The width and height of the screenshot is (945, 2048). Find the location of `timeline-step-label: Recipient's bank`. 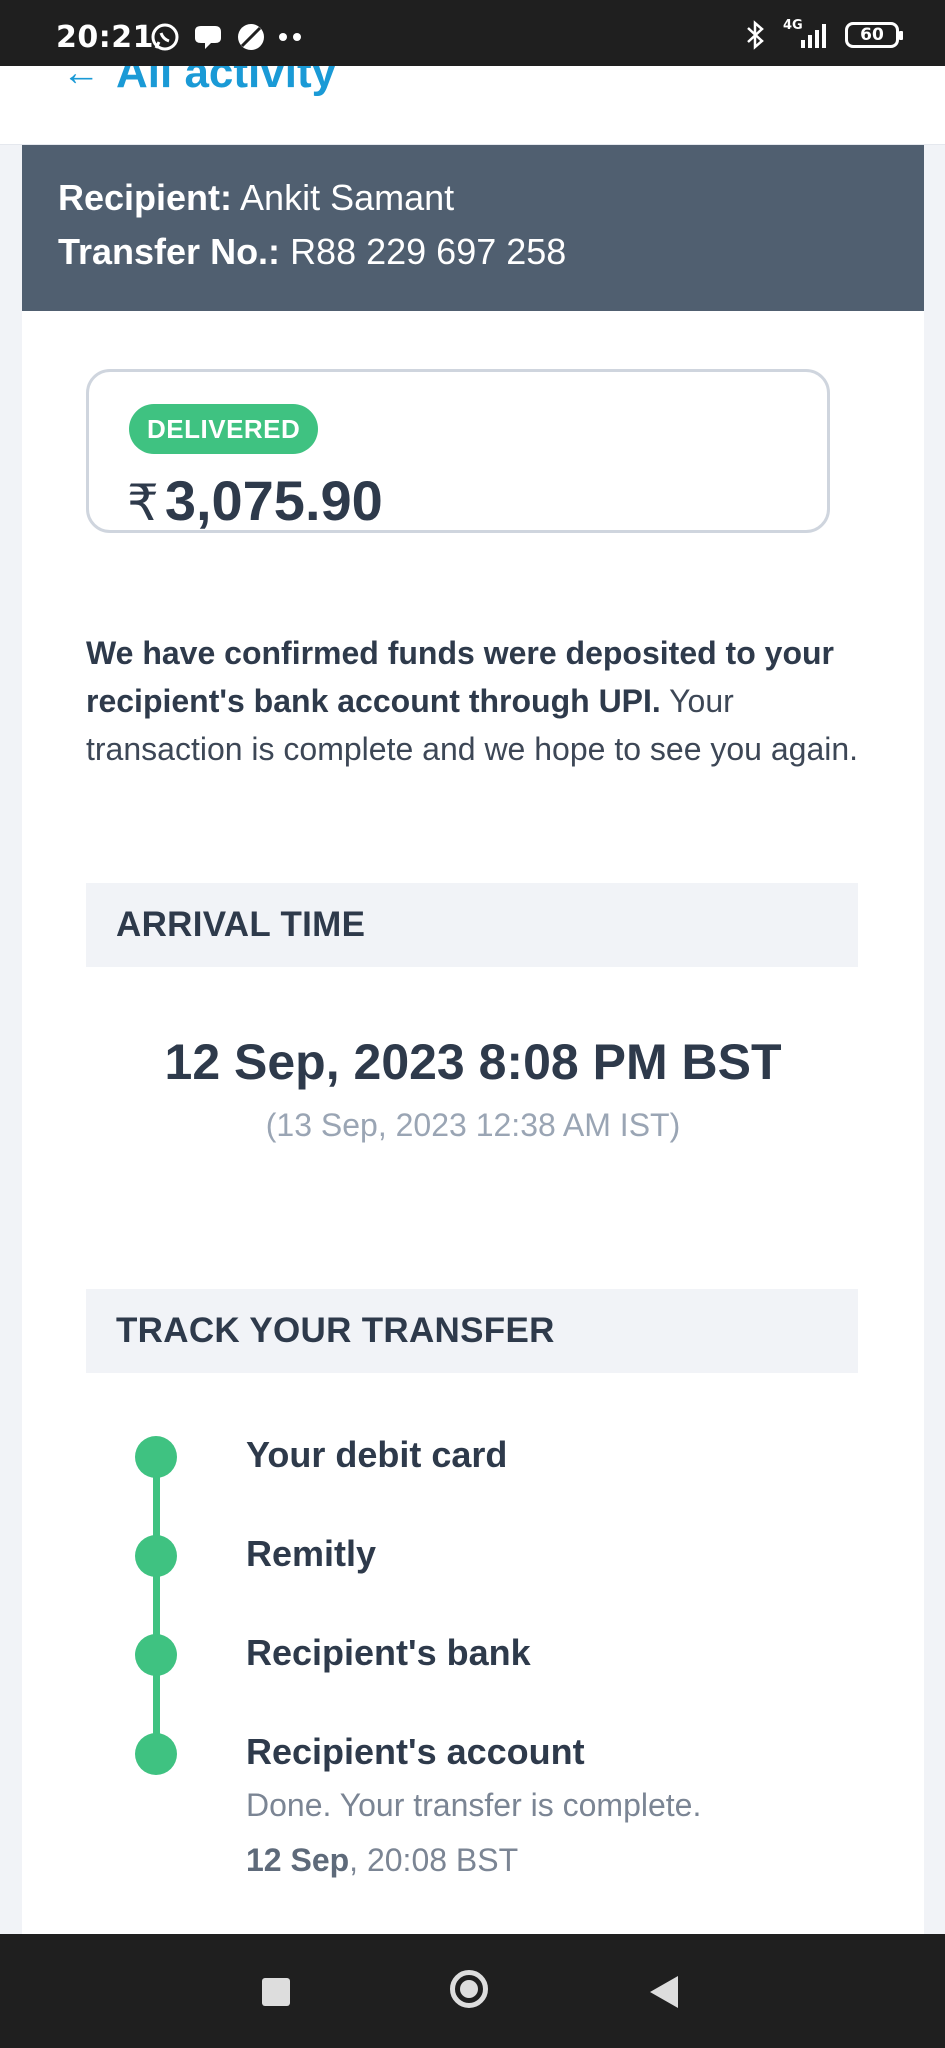

timeline-step-label: Recipient's bank is located at coordinates (388, 1652).